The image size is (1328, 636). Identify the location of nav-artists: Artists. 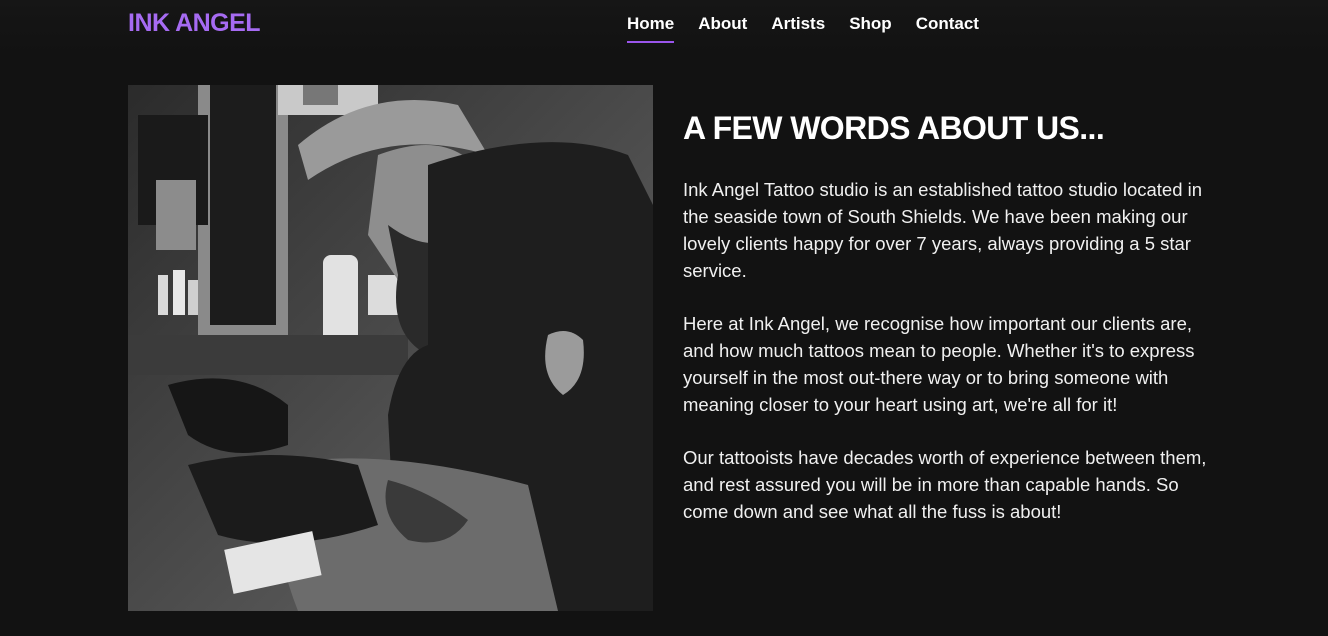
(798, 26).